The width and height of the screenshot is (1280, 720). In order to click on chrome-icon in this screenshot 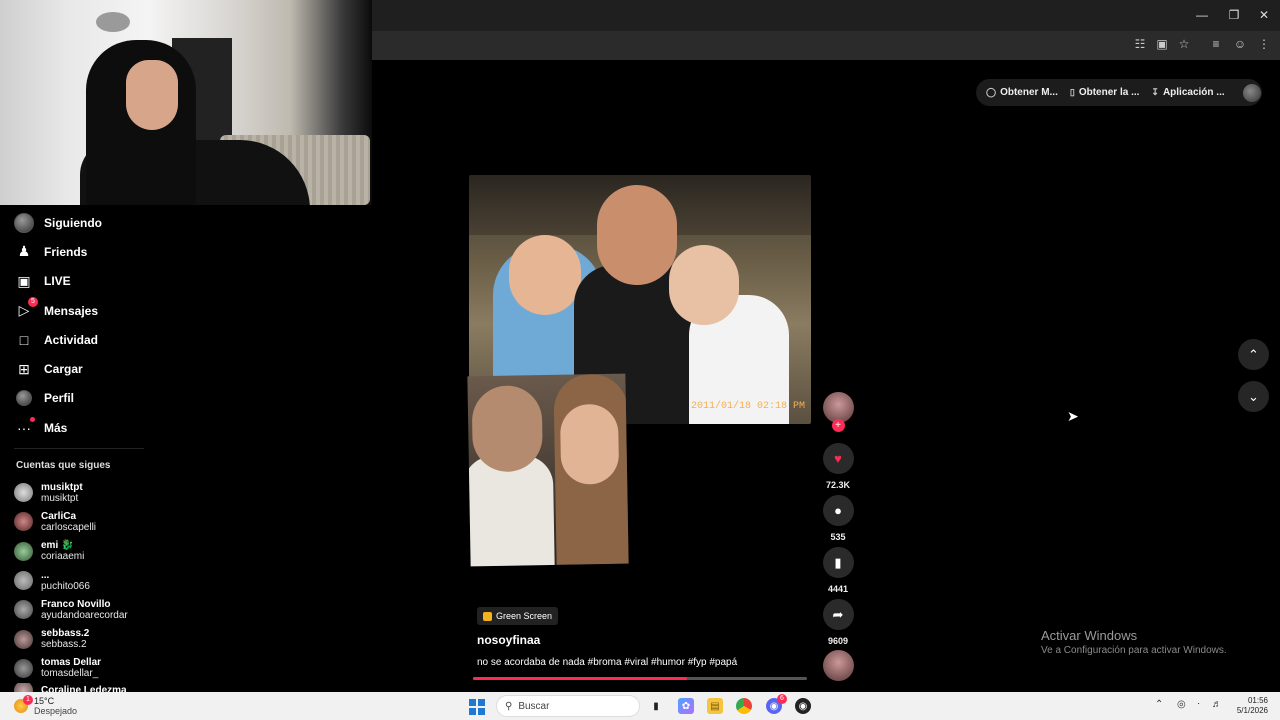, I will do `click(744, 706)`.